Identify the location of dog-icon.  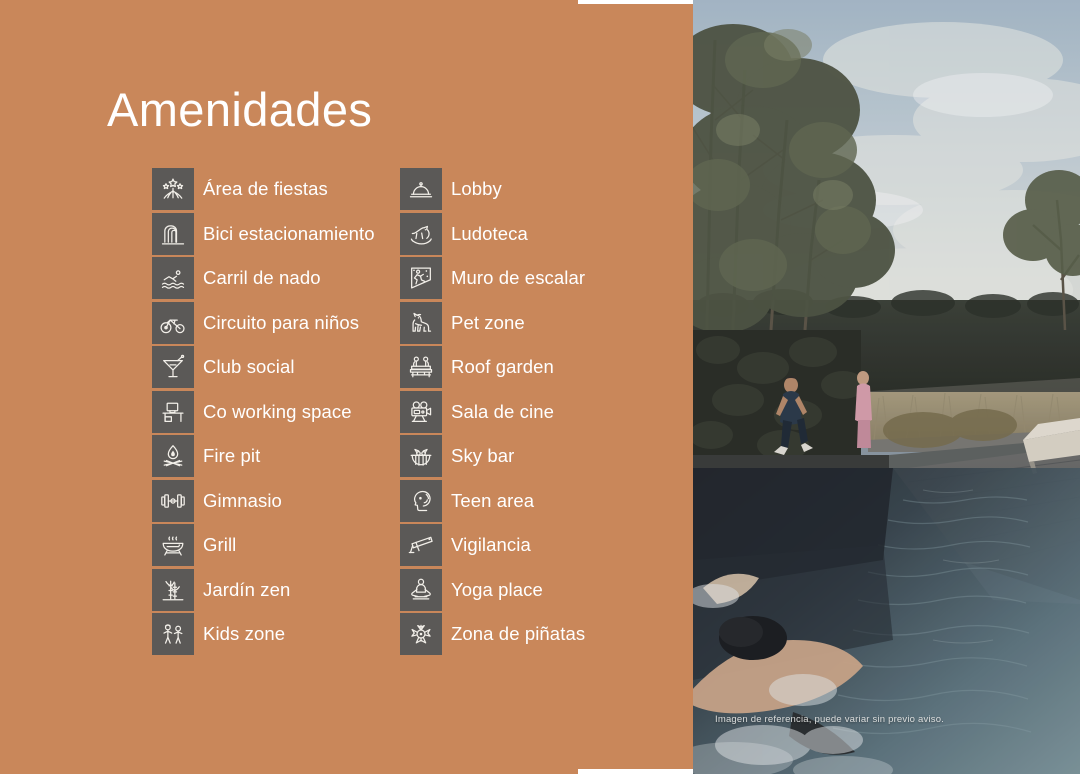
(421, 322).